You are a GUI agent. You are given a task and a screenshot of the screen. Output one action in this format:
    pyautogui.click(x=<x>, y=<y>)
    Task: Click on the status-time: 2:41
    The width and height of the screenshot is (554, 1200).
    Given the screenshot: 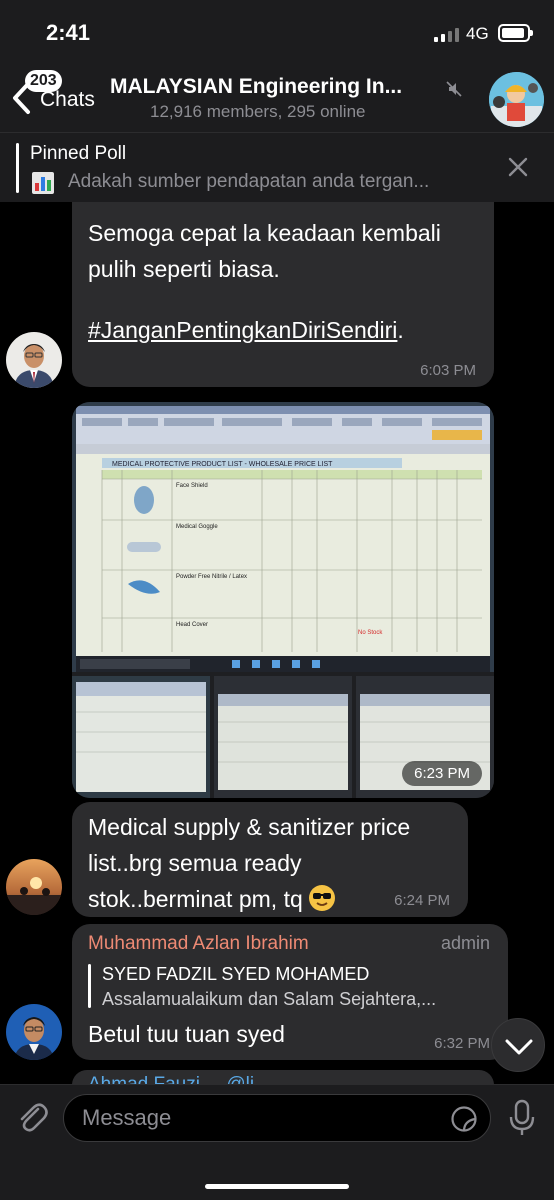 What is the action you would take?
    pyautogui.click(x=68, y=32)
    